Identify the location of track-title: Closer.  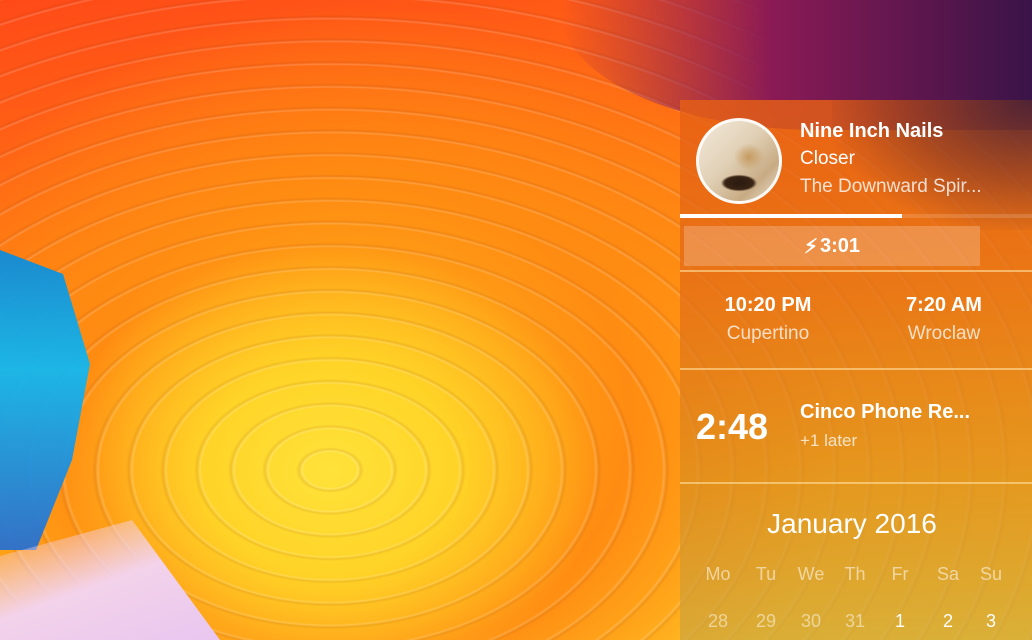
(827, 158).